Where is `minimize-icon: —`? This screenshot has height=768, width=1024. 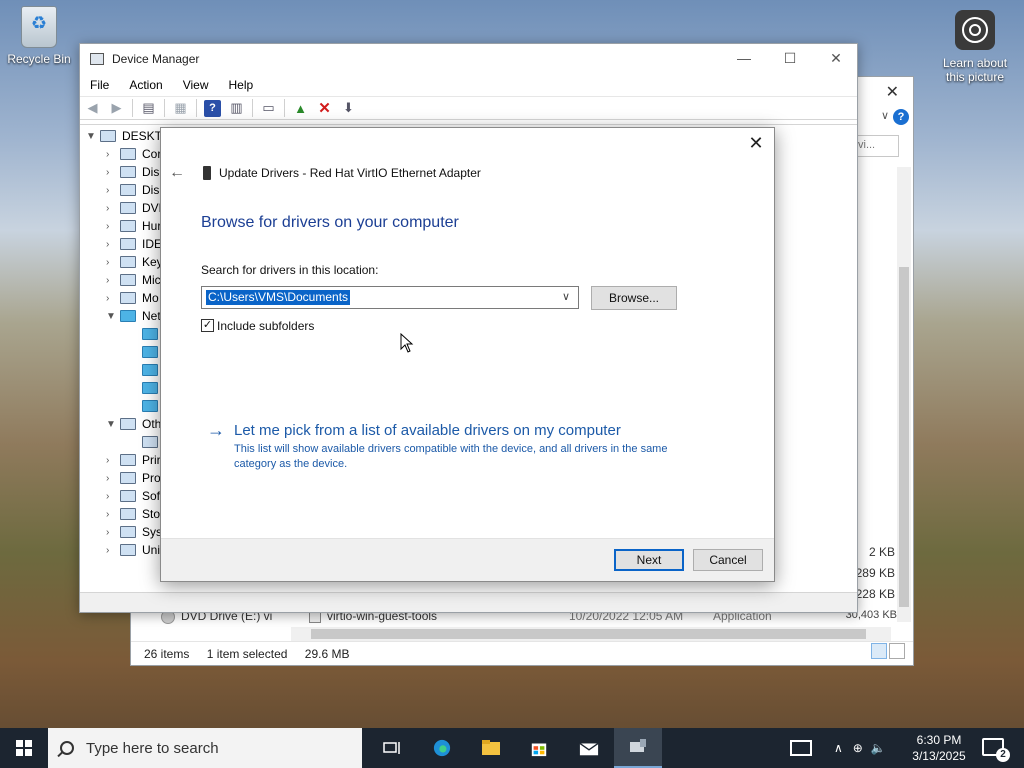 minimize-icon: — is located at coordinates (744, 58).